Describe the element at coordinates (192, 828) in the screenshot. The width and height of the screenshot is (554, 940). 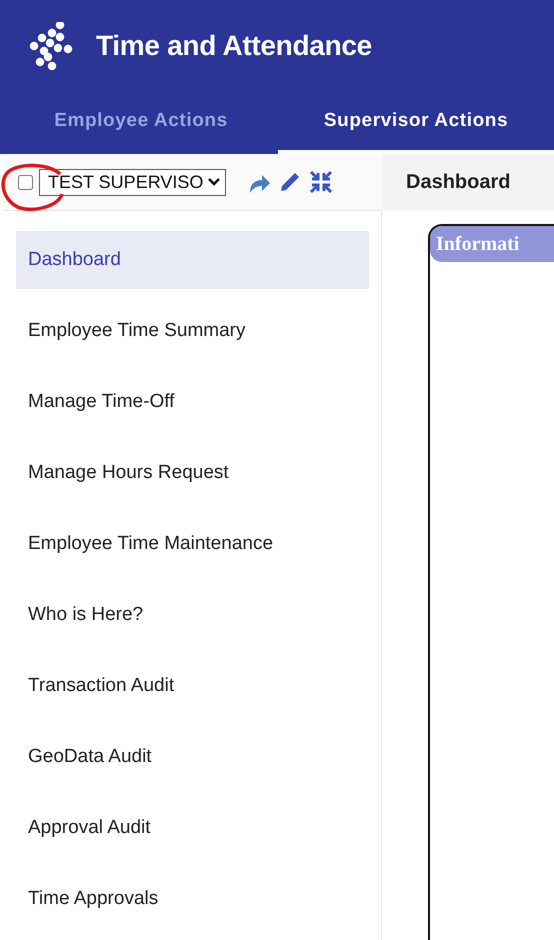
I see `sidebar-item: Approval Audit` at that location.